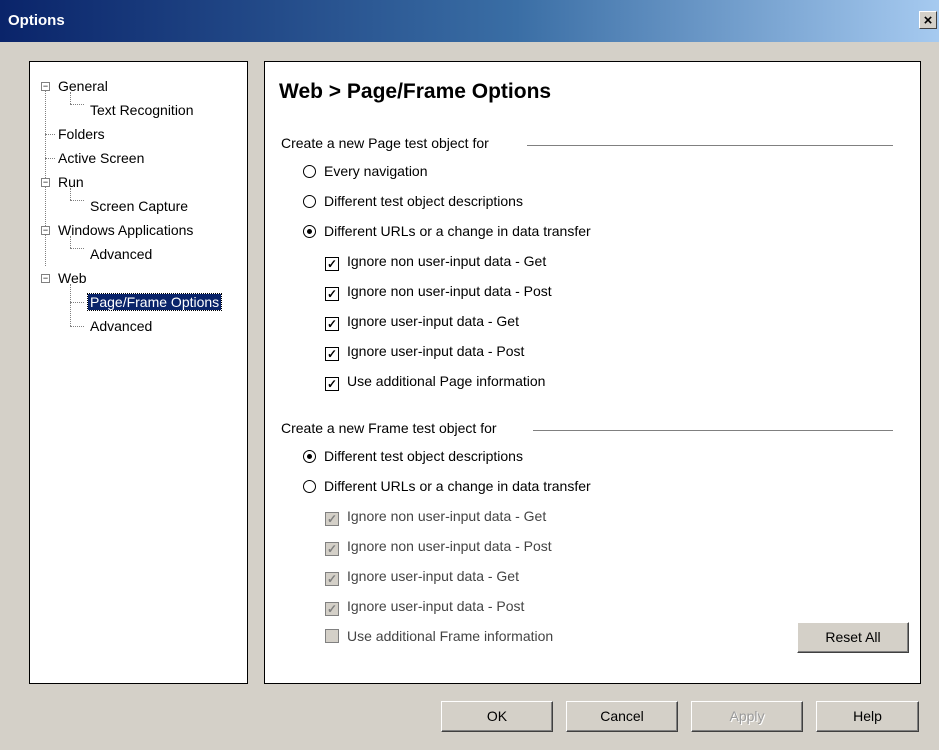 The image size is (939, 750). I want to click on page-group-label: Create a new Page test object for, so click(385, 143).